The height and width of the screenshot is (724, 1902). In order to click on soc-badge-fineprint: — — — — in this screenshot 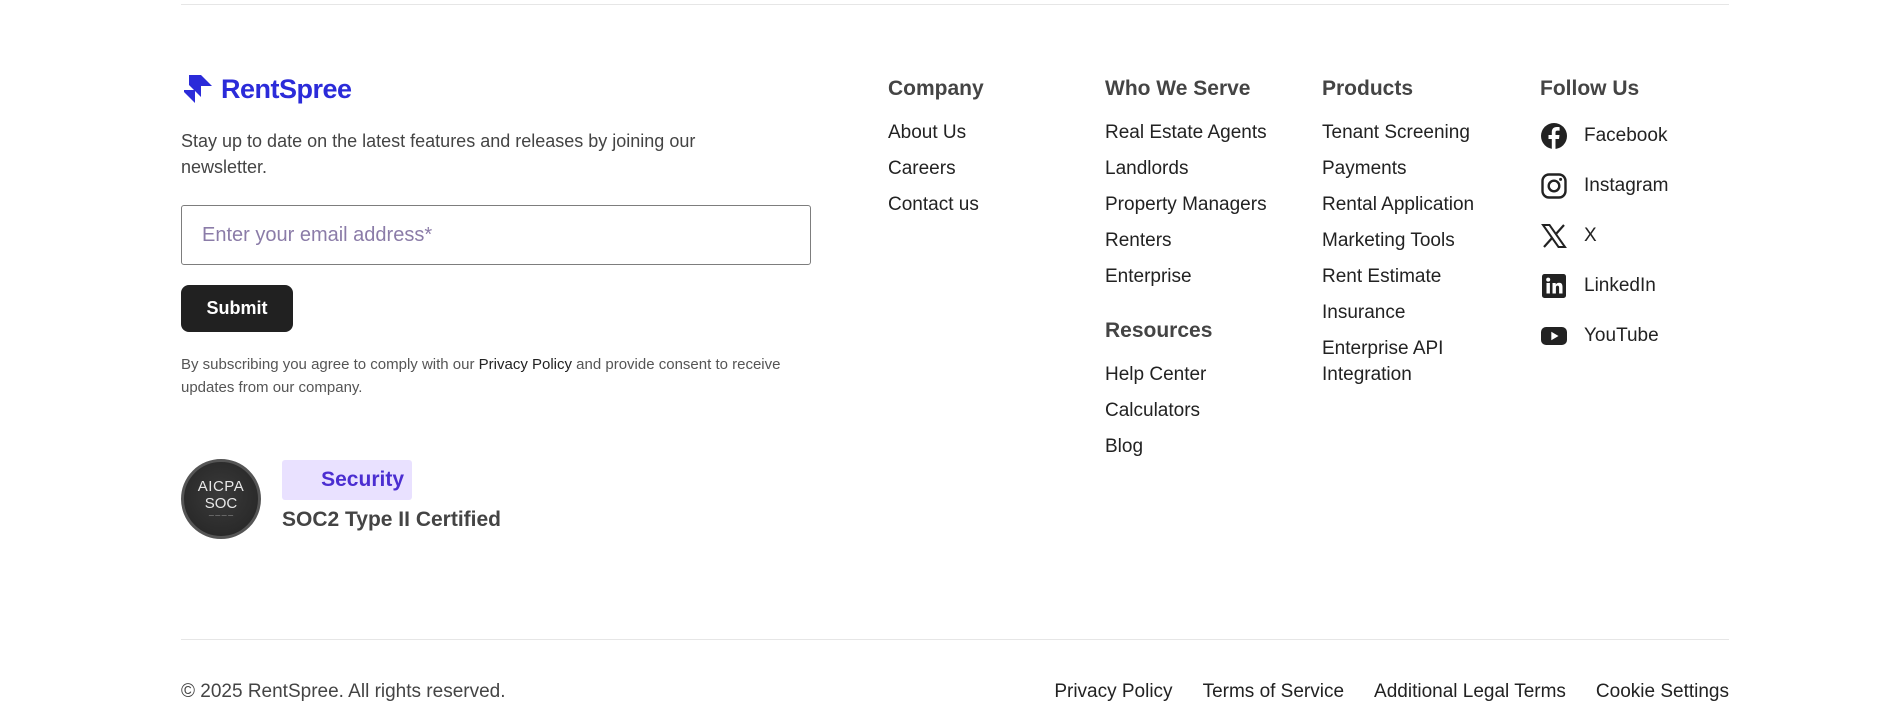, I will do `click(221, 516)`.